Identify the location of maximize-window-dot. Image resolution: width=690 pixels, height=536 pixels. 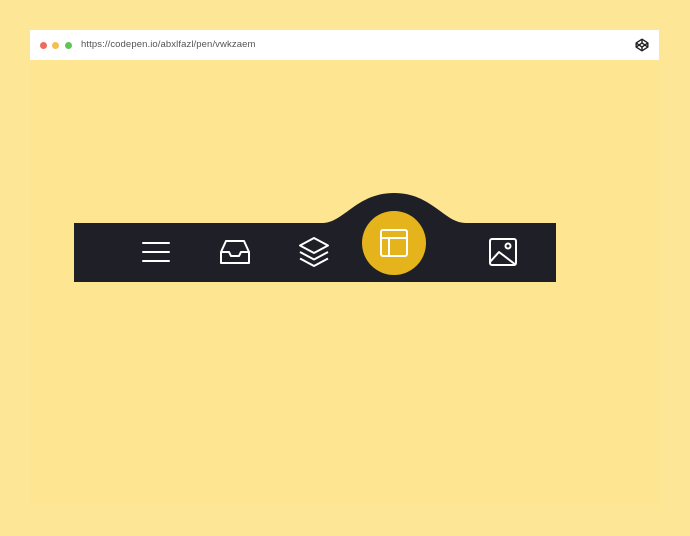
(68, 45).